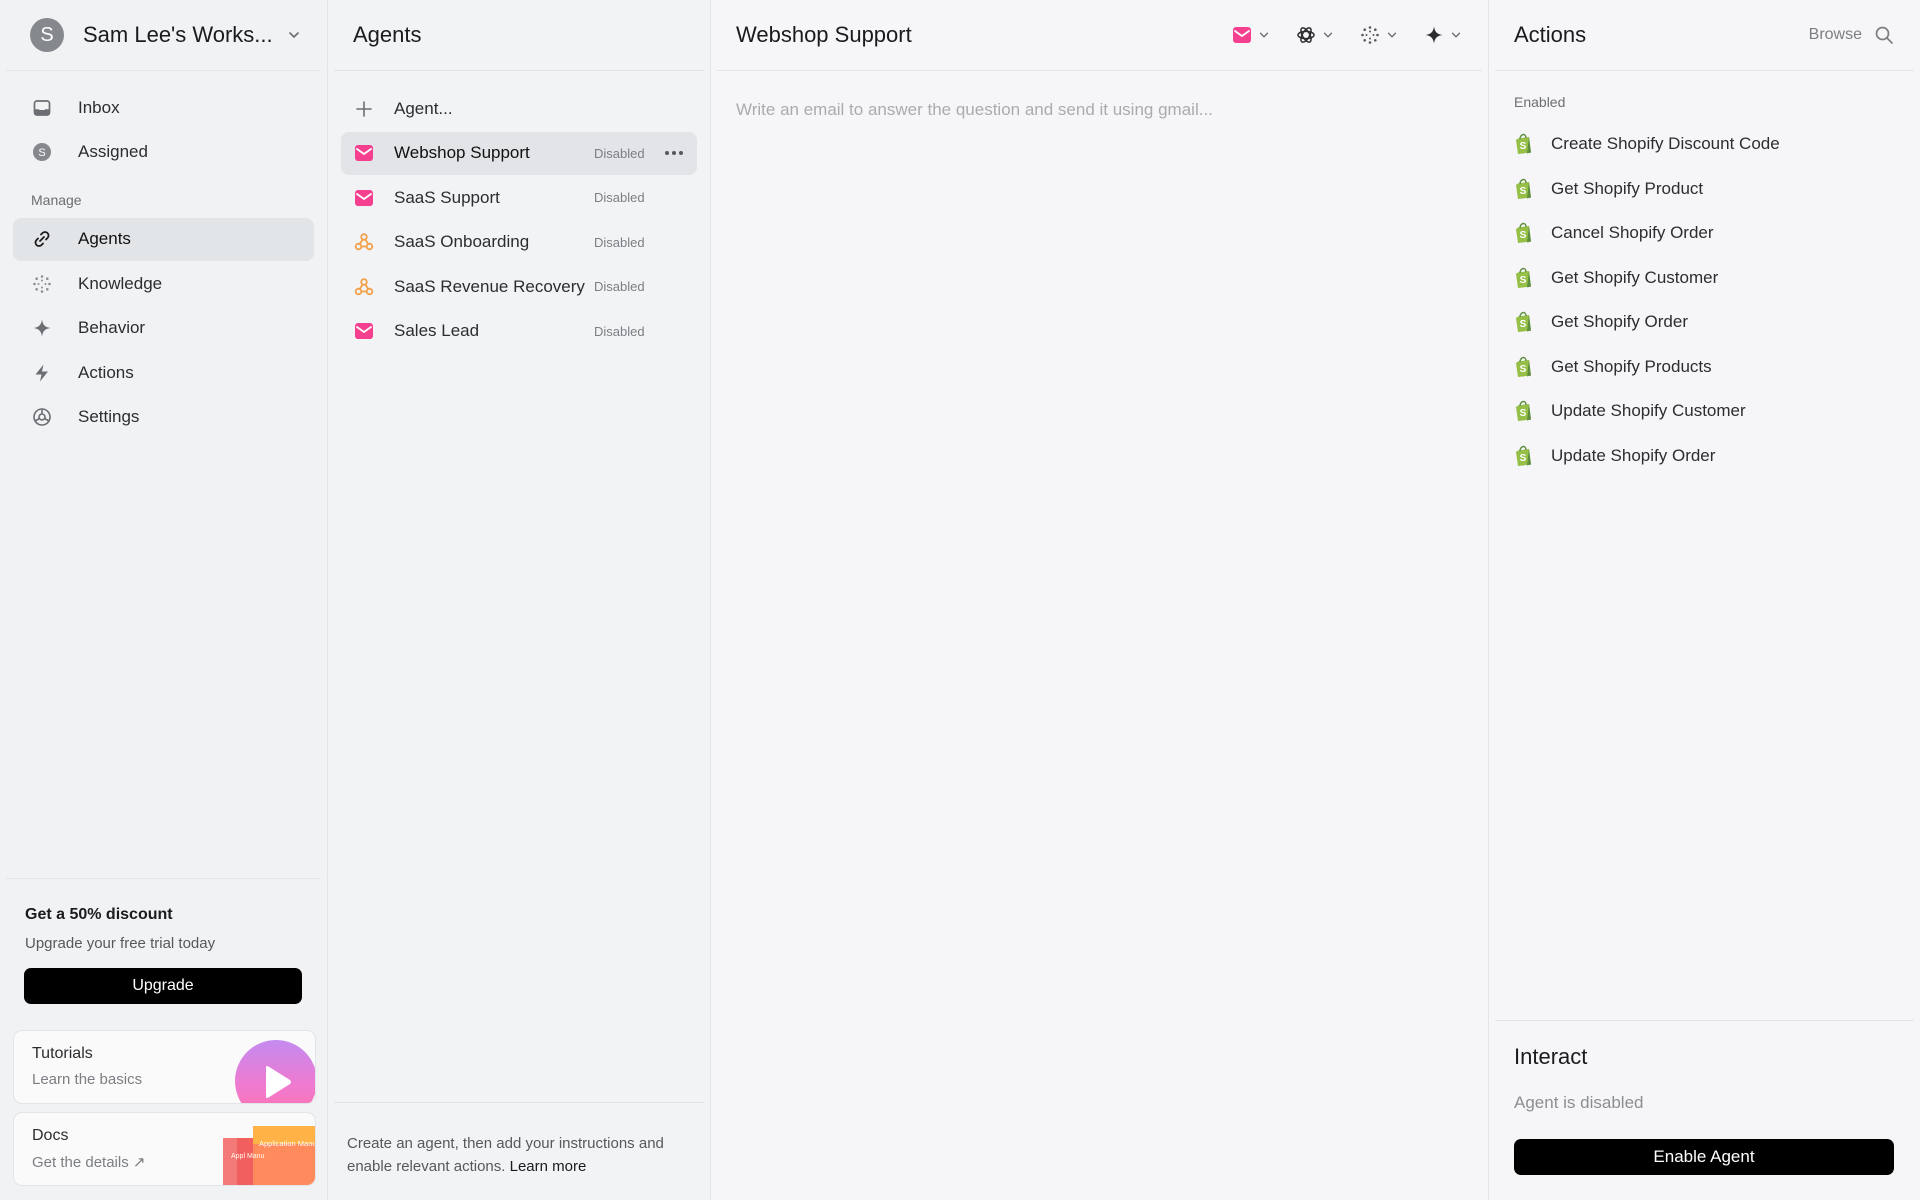 The height and width of the screenshot is (1200, 1920). What do you see at coordinates (163, 107) in the screenshot?
I see `sidebar-item-inbox: Inbox` at bounding box center [163, 107].